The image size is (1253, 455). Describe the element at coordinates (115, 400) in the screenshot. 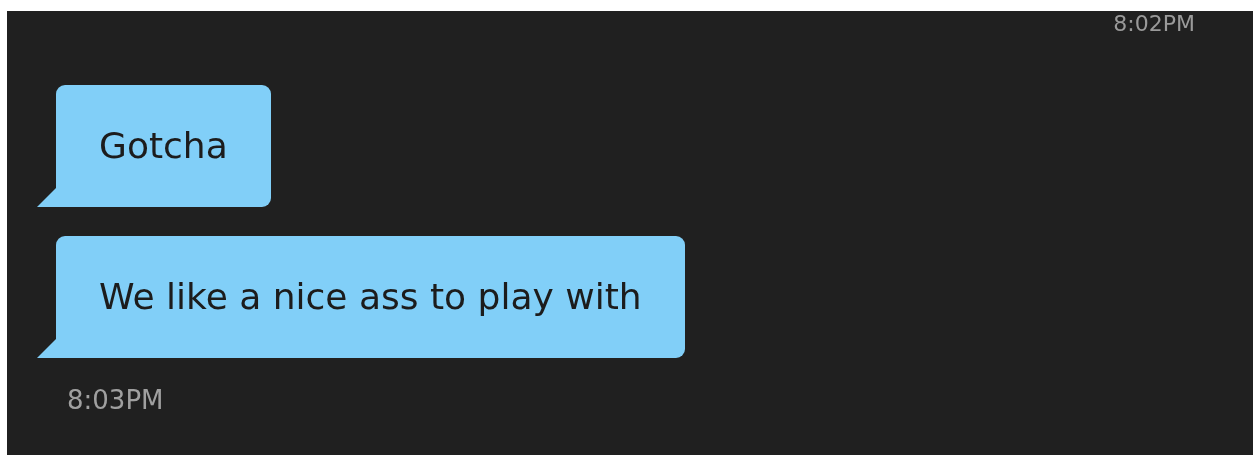

I see `timestamp: 8:03PM` at that location.